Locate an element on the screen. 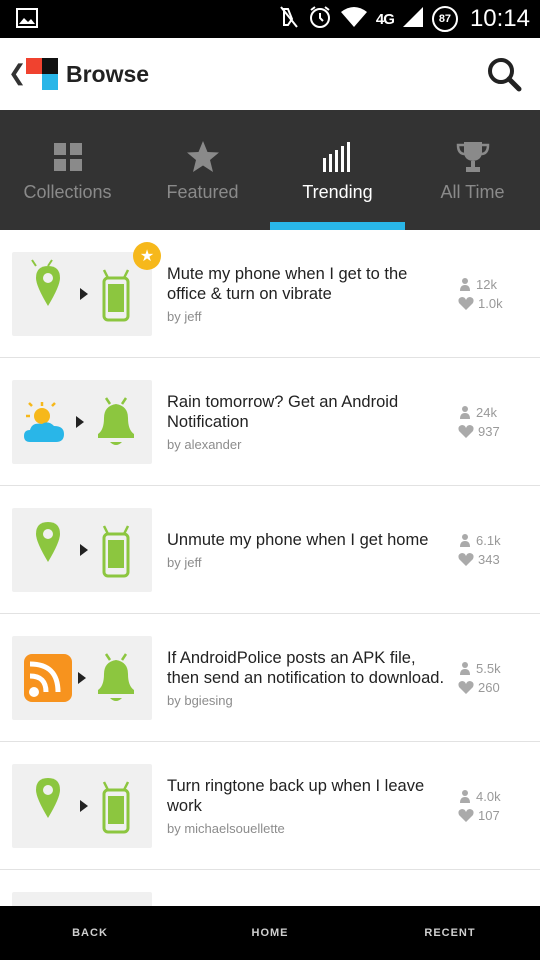 This screenshot has height=960, width=540. recipe-title: Unmute my phone when I get home is located at coordinates (298, 539).